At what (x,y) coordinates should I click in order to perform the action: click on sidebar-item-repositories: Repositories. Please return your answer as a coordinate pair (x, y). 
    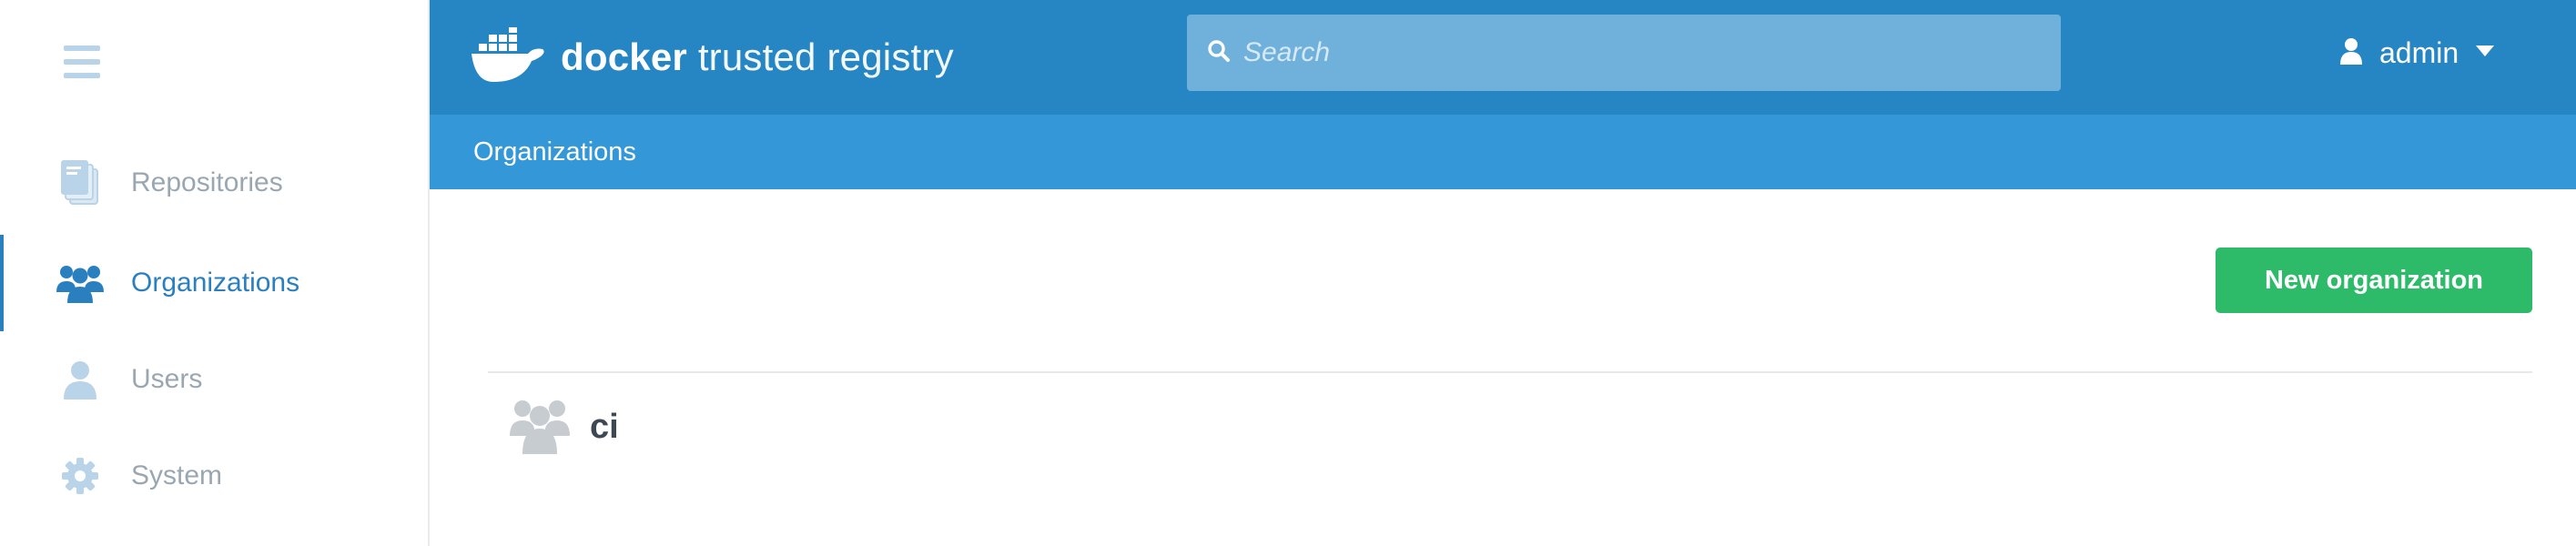
    Looking at the image, I should click on (215, 183).